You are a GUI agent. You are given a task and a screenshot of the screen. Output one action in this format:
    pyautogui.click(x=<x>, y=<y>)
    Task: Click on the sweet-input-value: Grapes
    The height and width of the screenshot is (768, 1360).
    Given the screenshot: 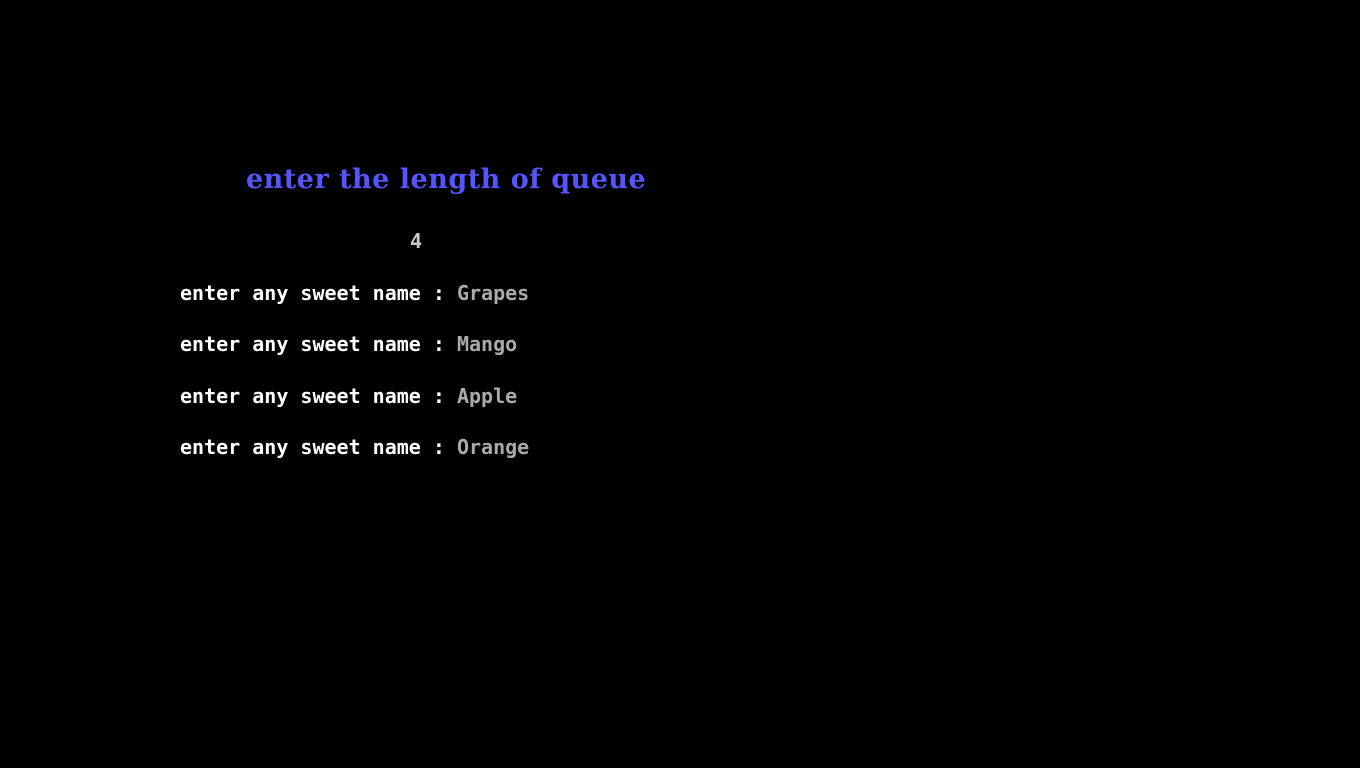 What is the action you would take?
    pyautogui.click(x=493, y=293)
    